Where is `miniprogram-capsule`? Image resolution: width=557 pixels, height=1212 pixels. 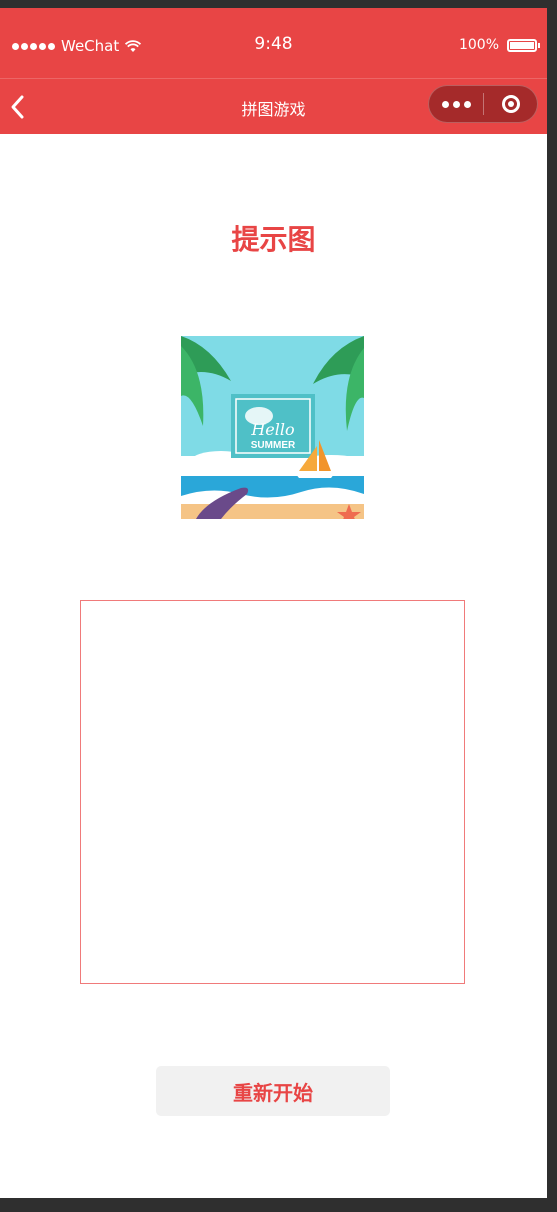 miniprogram-capsule is located at coordinates (483, 104).